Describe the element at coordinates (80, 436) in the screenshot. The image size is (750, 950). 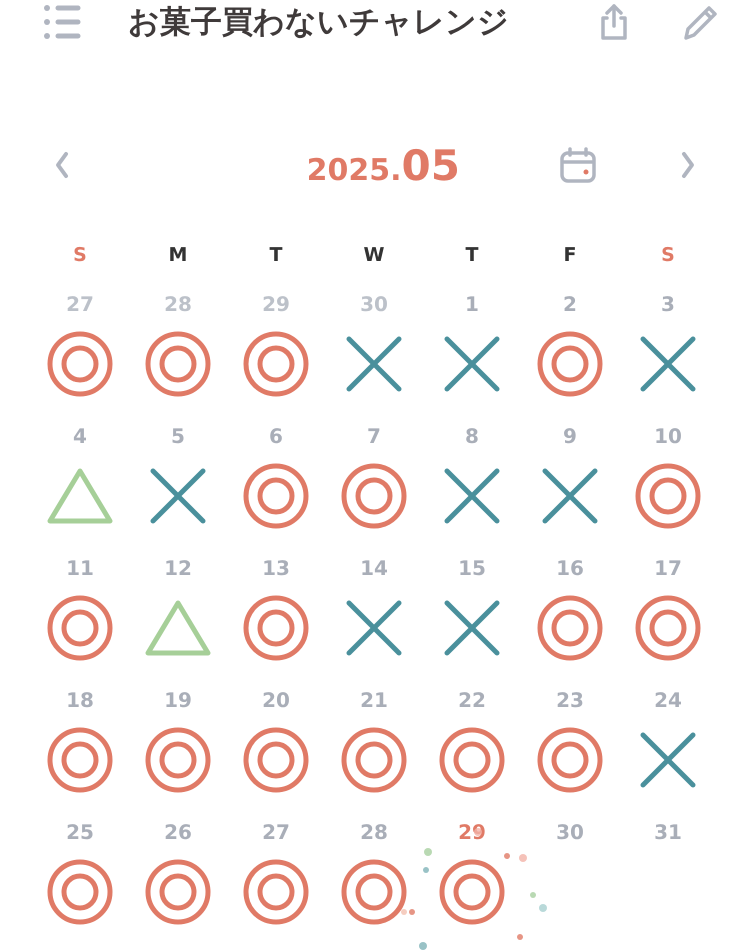
I see `day-number: 4` at that location.